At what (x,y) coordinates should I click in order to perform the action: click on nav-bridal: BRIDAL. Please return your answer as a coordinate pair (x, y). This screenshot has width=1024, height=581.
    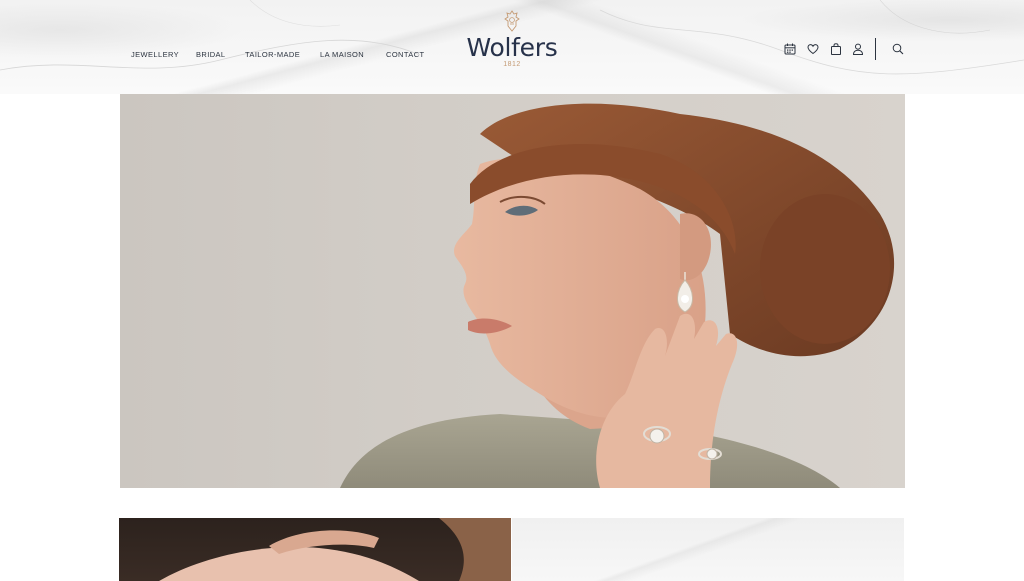
    Looking at the image, I should click on (211, 54).